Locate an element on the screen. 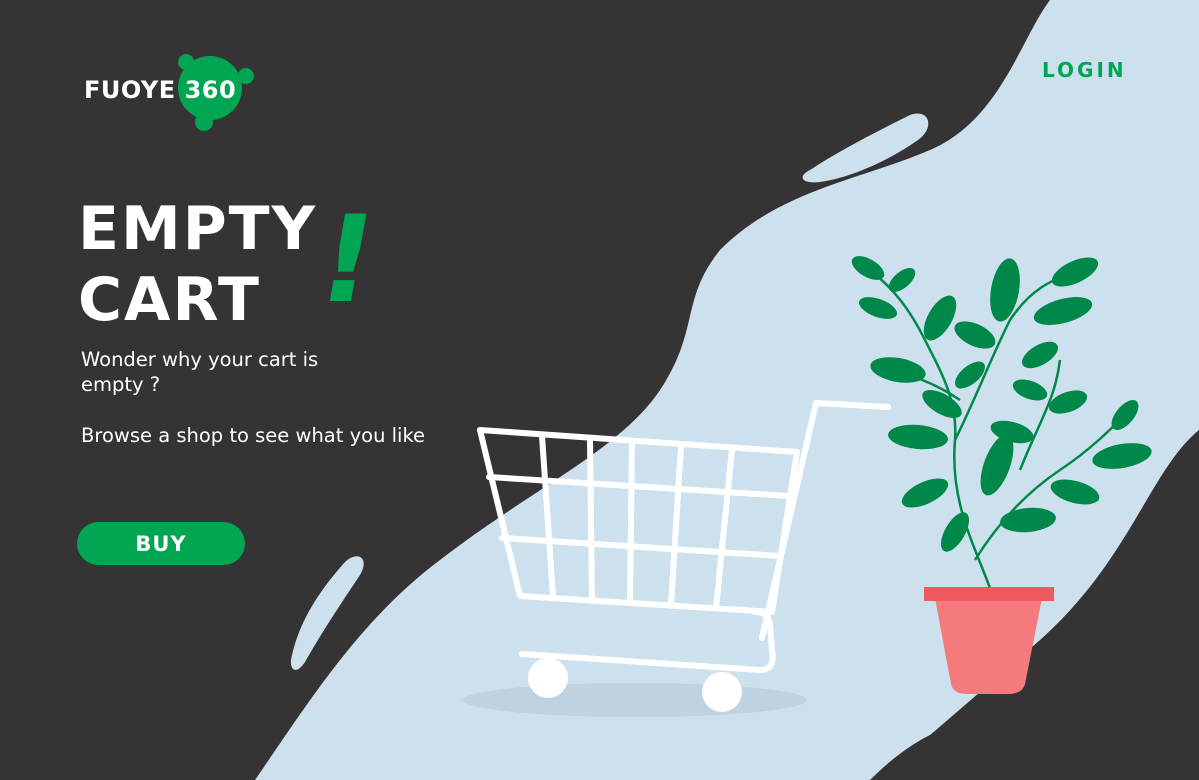 This screenshot has height=780, width=1199. message-line-1: Wonder why your cart is empty ? is located at coordinates (200, 372).